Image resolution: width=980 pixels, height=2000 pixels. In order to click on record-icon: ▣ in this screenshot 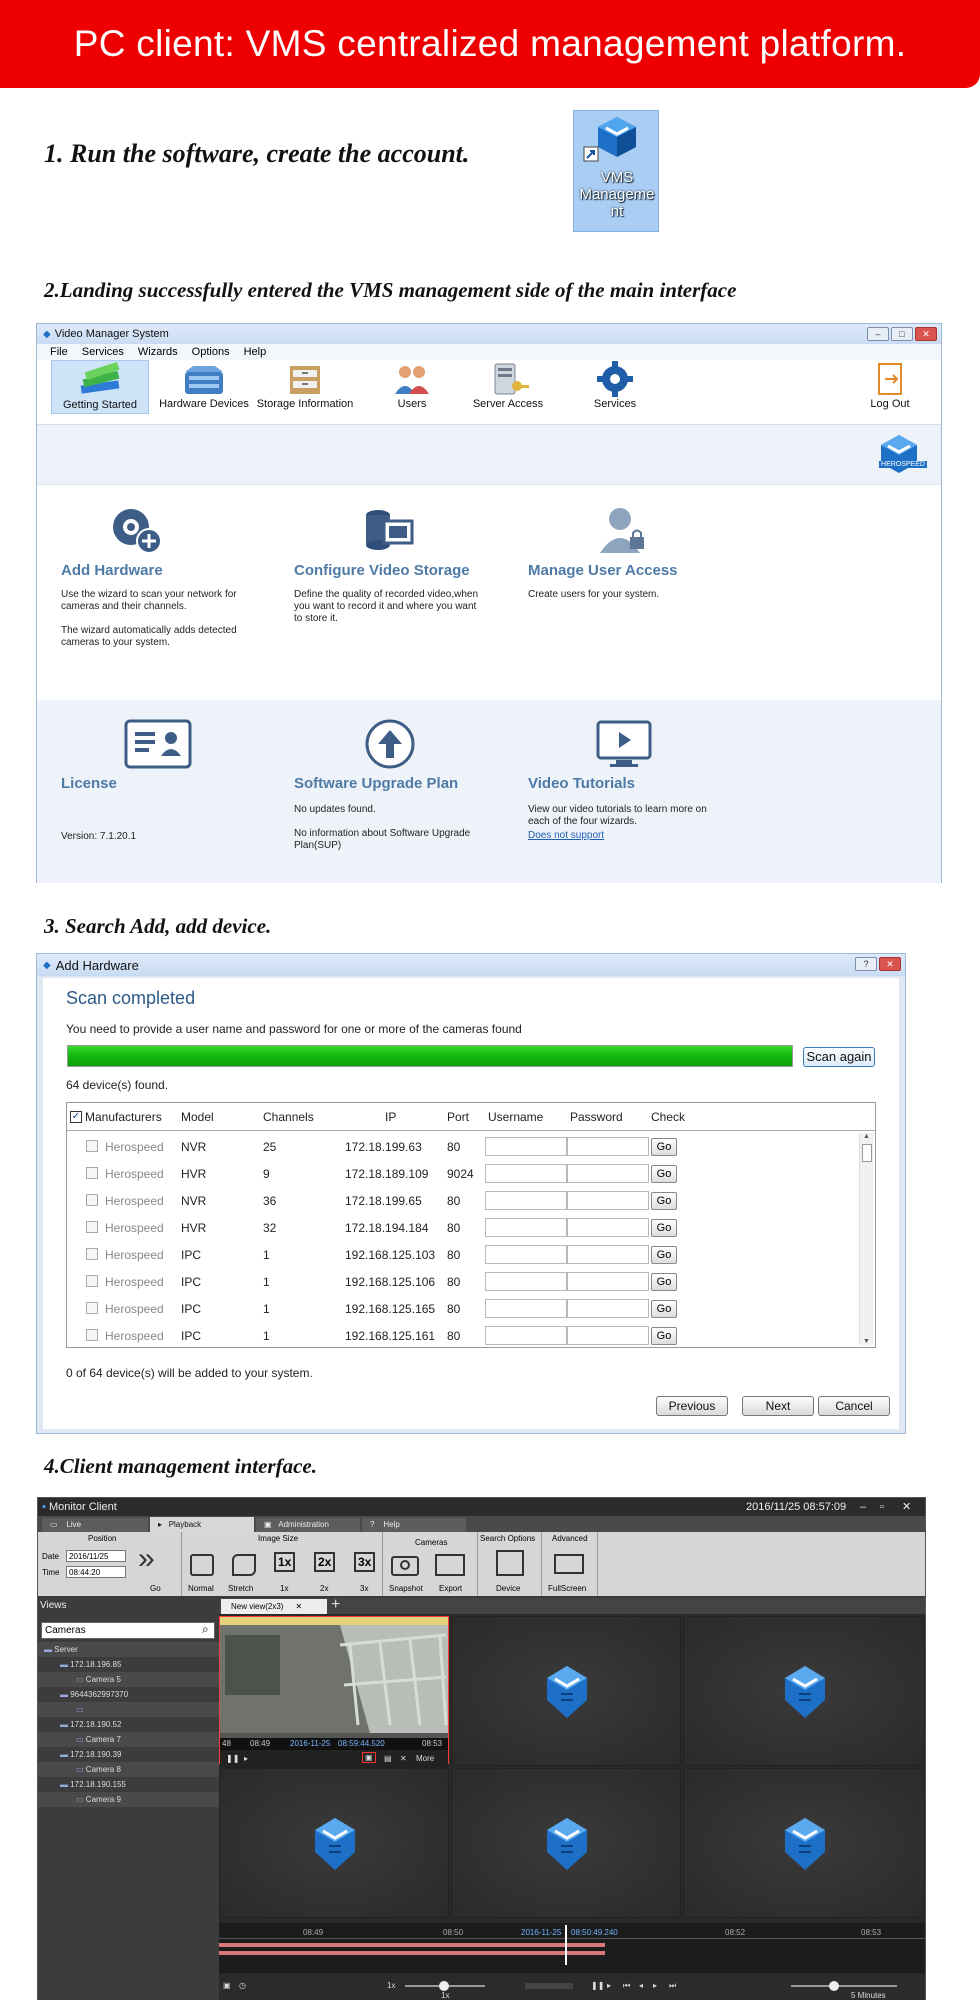, I will do `click(369, 1757)`.